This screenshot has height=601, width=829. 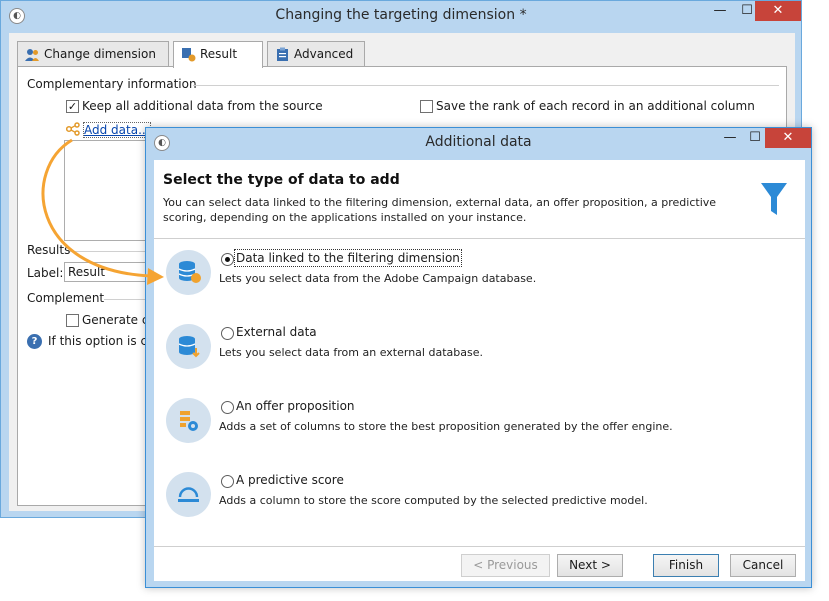 What do you see at coordinates (479, 238) in the screenshot?
I see `header-divider` at bounding box center [479, 238].